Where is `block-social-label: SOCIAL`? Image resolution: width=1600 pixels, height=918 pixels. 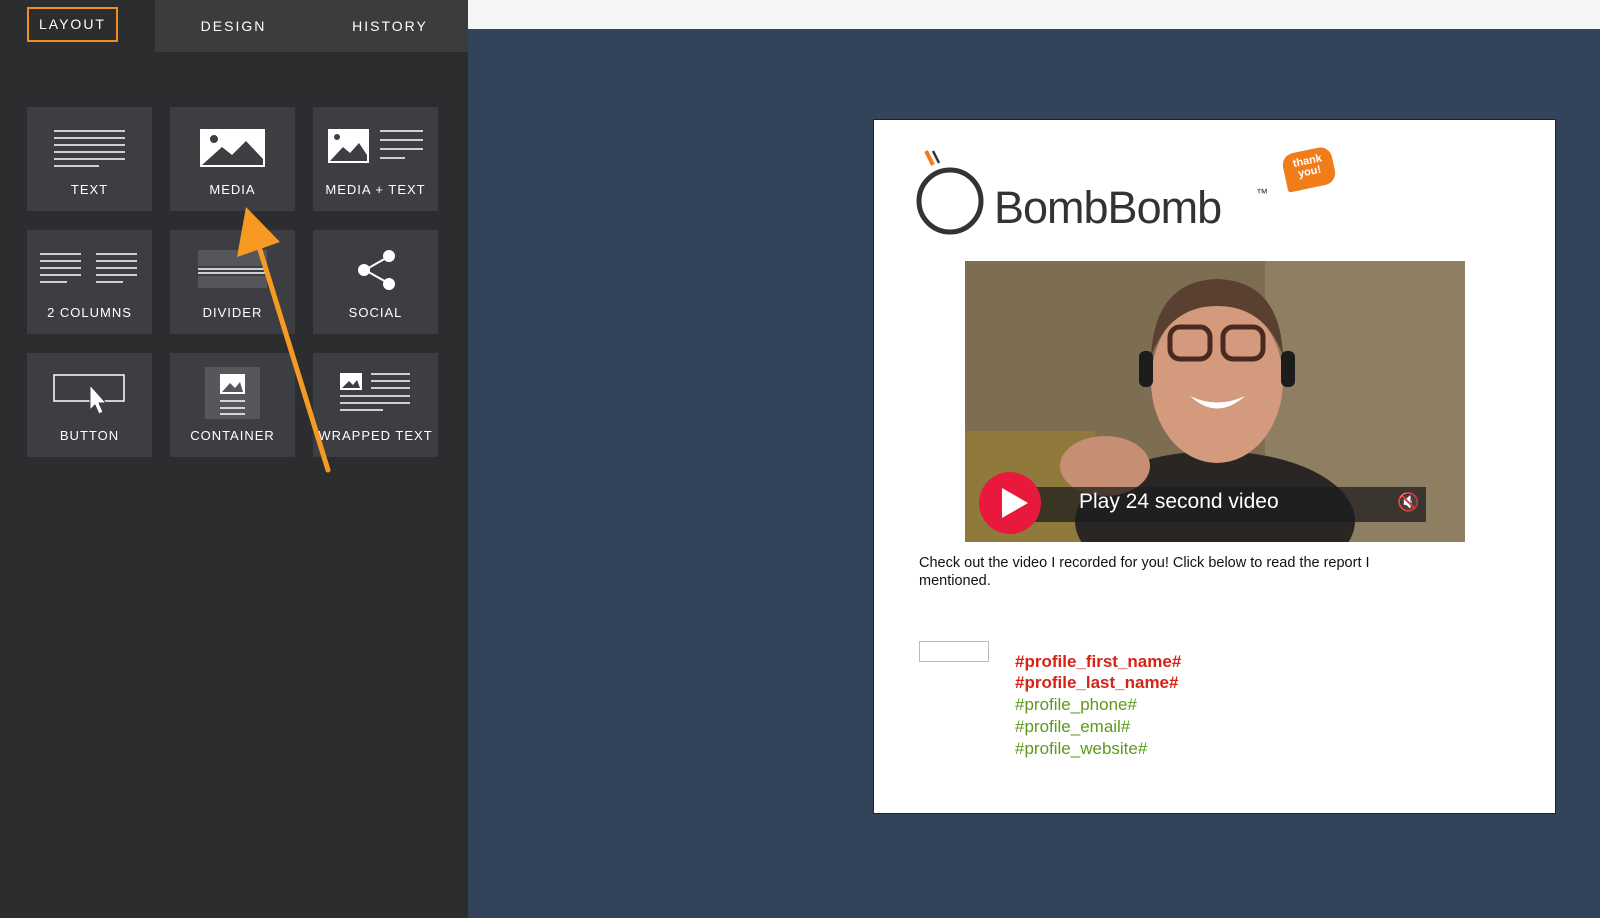 block-social-label: SOCIAL is located at coordinates (375, 312).